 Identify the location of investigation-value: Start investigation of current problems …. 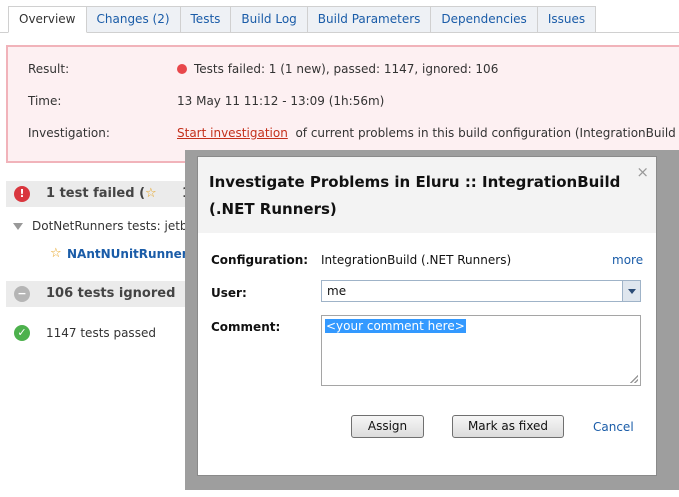
(428, 133).